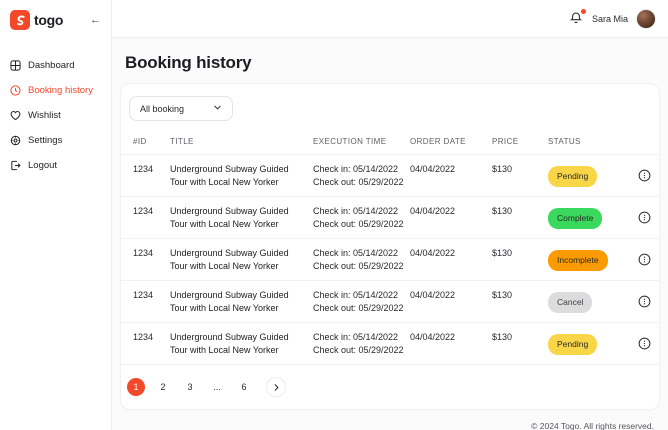 This screenshot has height=430, width=668. I want to click on sidebar-item-dashboard: Dashboard, so click(55, 65).